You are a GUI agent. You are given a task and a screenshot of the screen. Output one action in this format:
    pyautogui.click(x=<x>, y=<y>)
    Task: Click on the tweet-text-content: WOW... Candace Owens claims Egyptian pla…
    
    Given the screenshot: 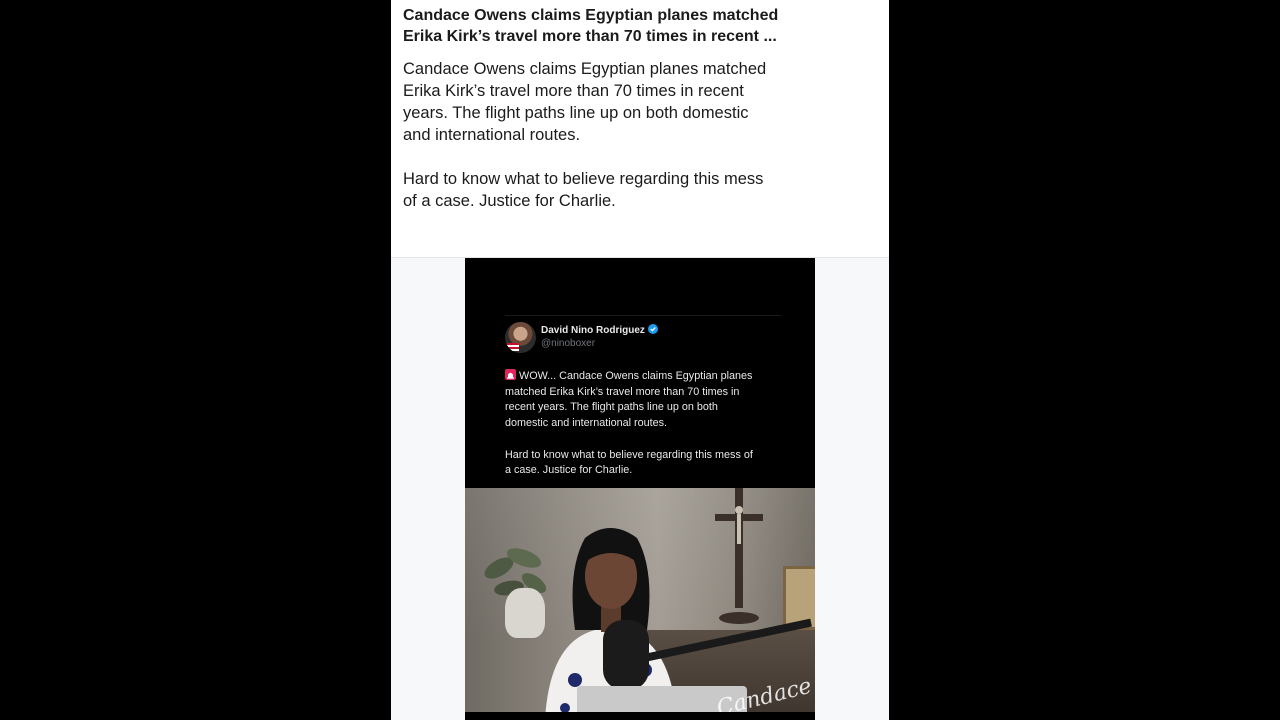 What is the action you would take?
    pyautogui.click(x=629, y=423)
    